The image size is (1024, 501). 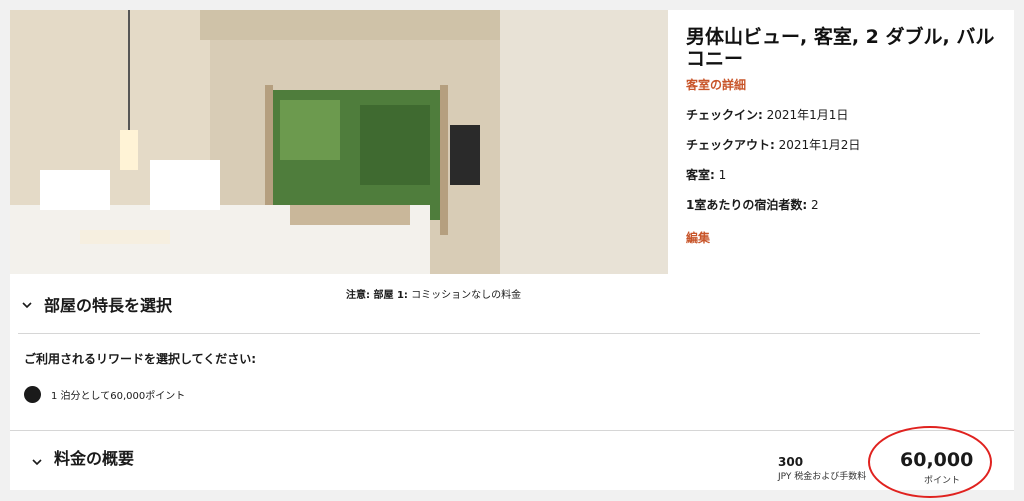 I want to click on reward-option: 1 泊分として60,000ポイント, so click(x=104, y=394).